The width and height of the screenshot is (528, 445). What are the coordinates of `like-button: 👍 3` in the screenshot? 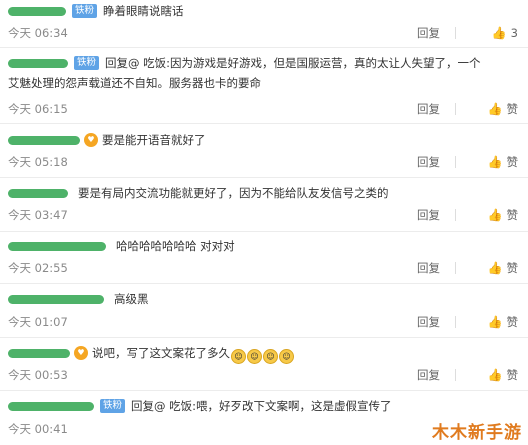 It's located at (505, 33).